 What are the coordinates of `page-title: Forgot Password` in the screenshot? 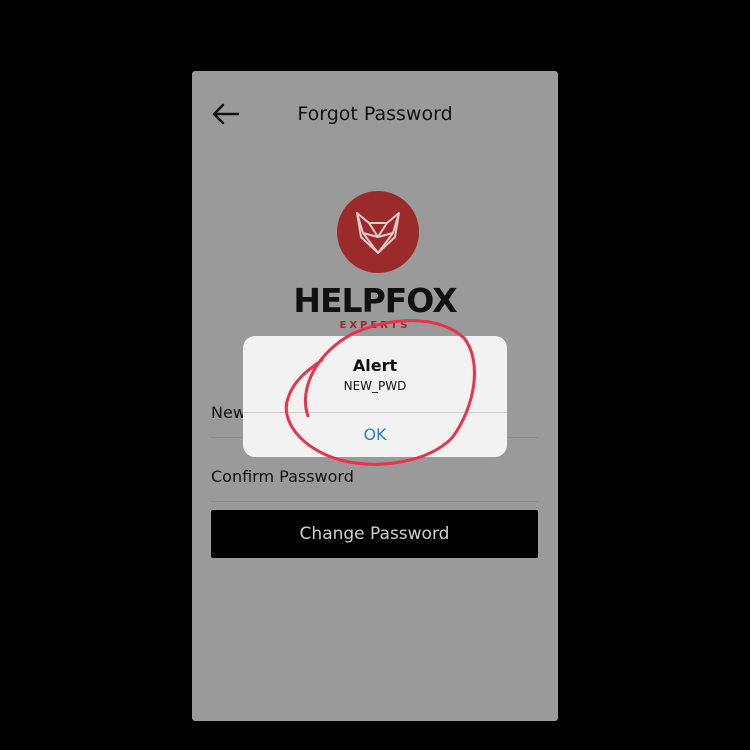 It's located at (375, 114).